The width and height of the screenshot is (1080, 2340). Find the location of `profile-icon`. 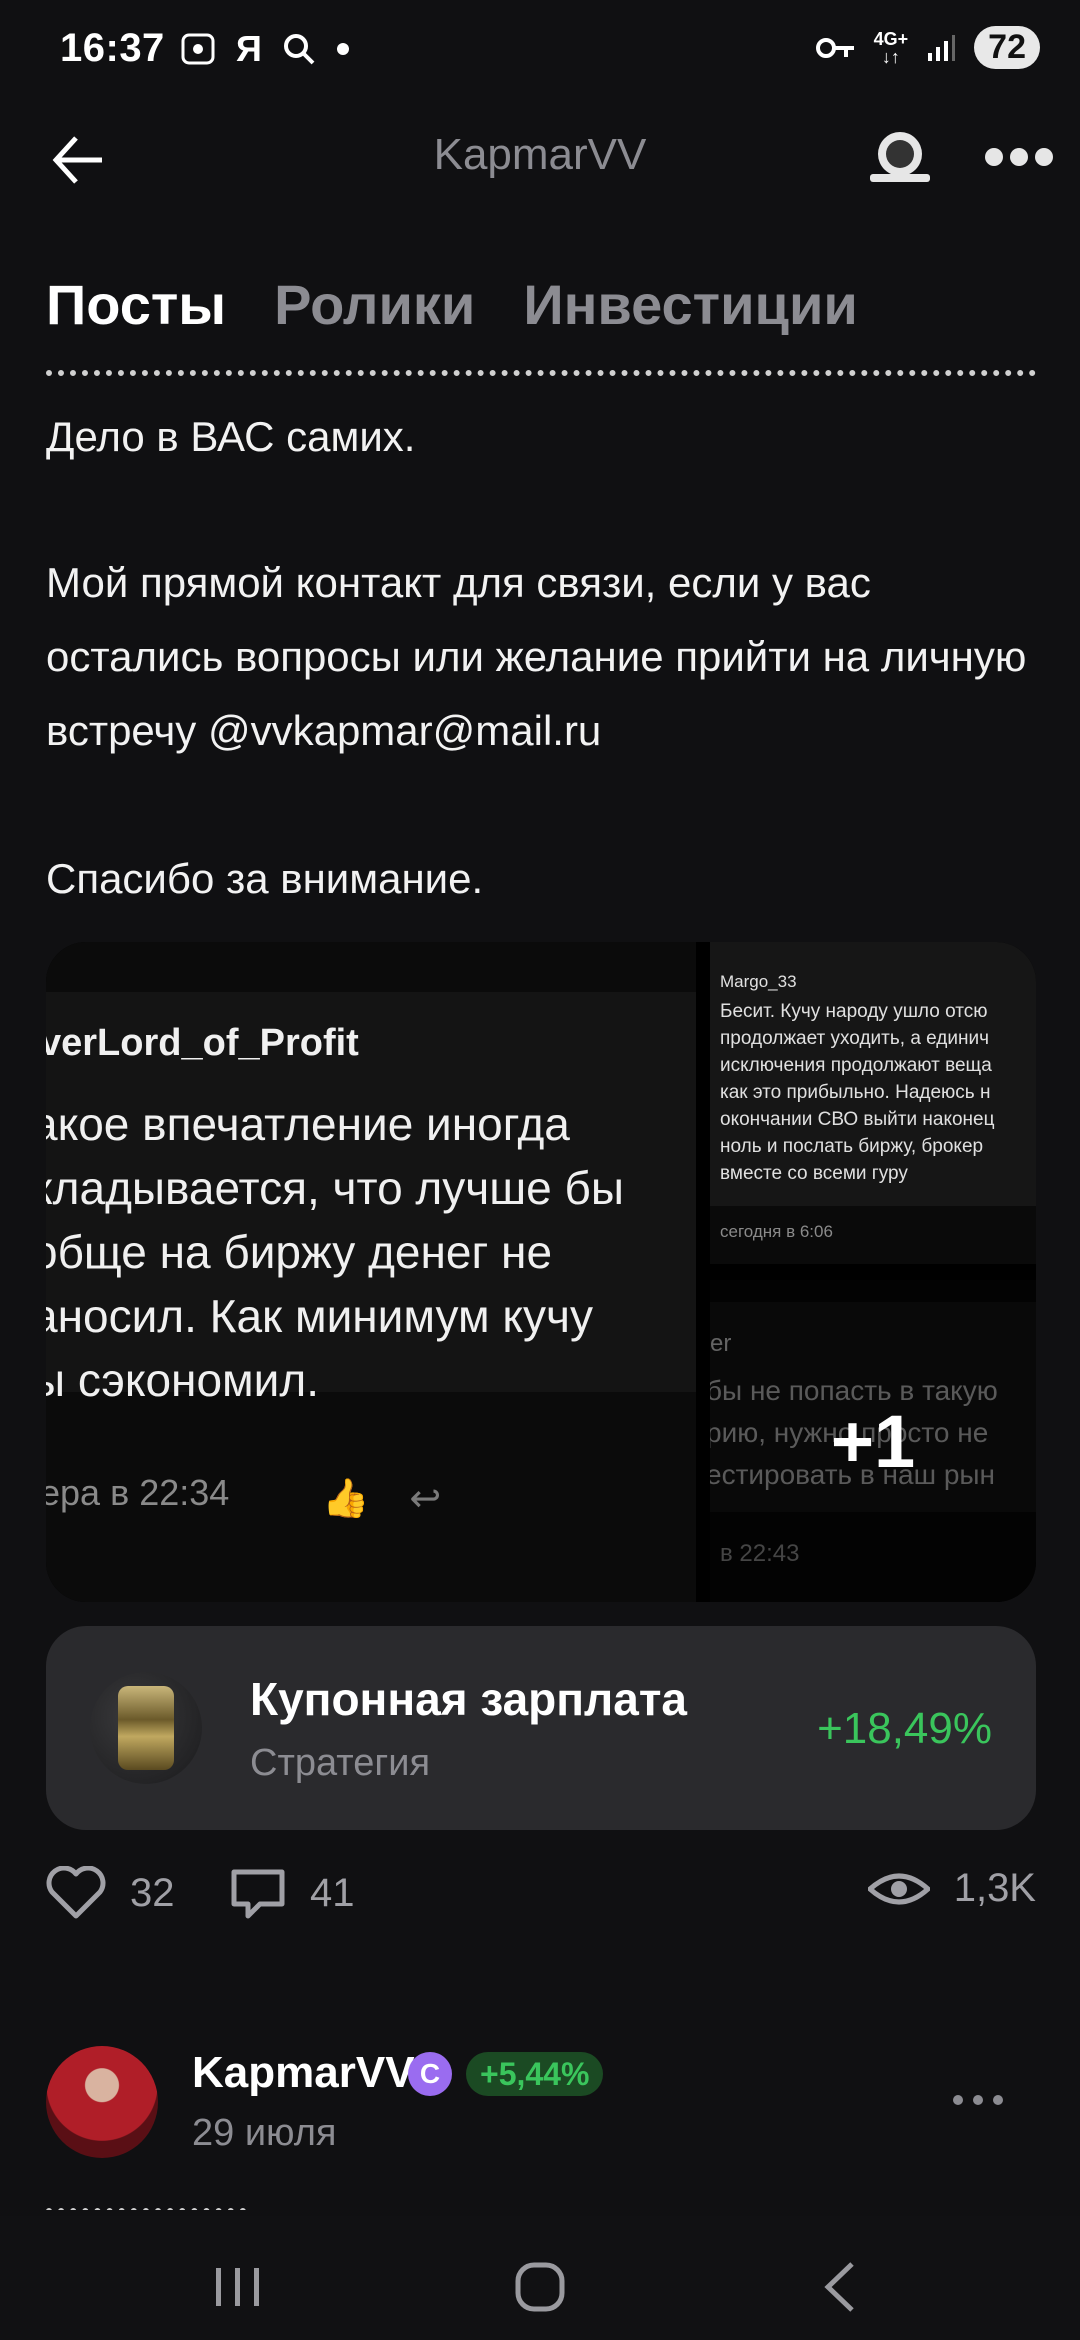

profile-icon is located at coordinates (900, 157).